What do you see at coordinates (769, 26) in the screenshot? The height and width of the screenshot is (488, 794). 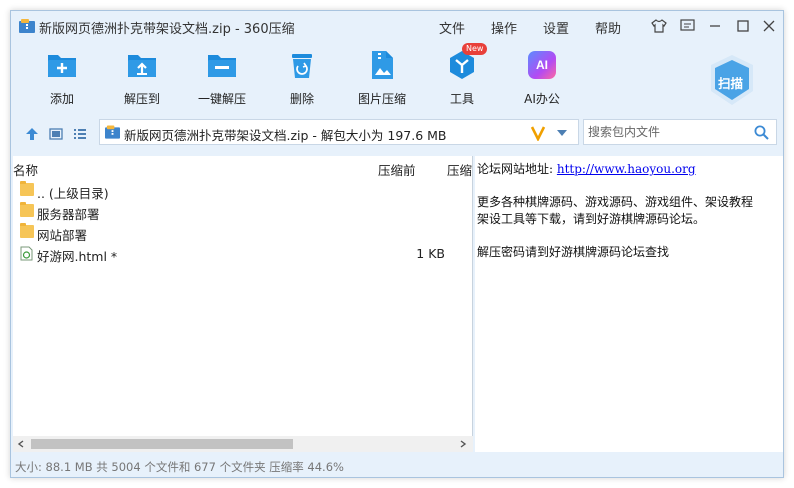 I see `close-icon` at bounding box center [769, 26].